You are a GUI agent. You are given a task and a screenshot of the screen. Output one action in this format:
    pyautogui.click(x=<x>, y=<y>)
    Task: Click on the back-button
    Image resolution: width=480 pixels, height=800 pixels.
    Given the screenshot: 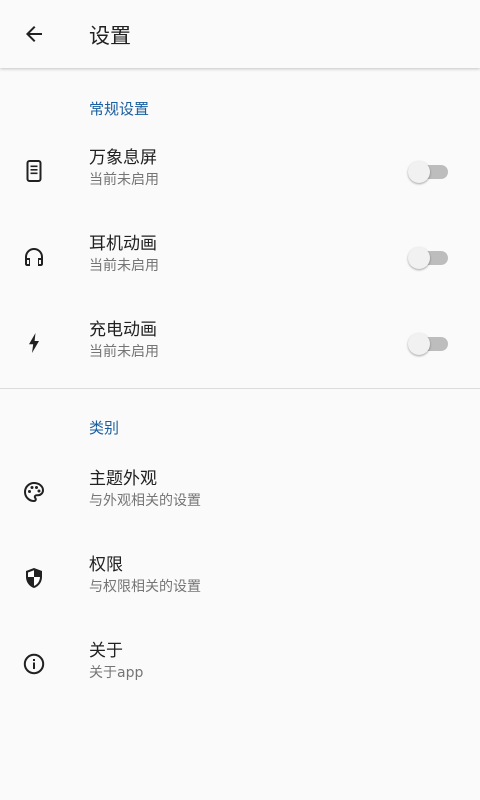 What is the action you would take?
    pyautogui.click(x=34, y=36)
    